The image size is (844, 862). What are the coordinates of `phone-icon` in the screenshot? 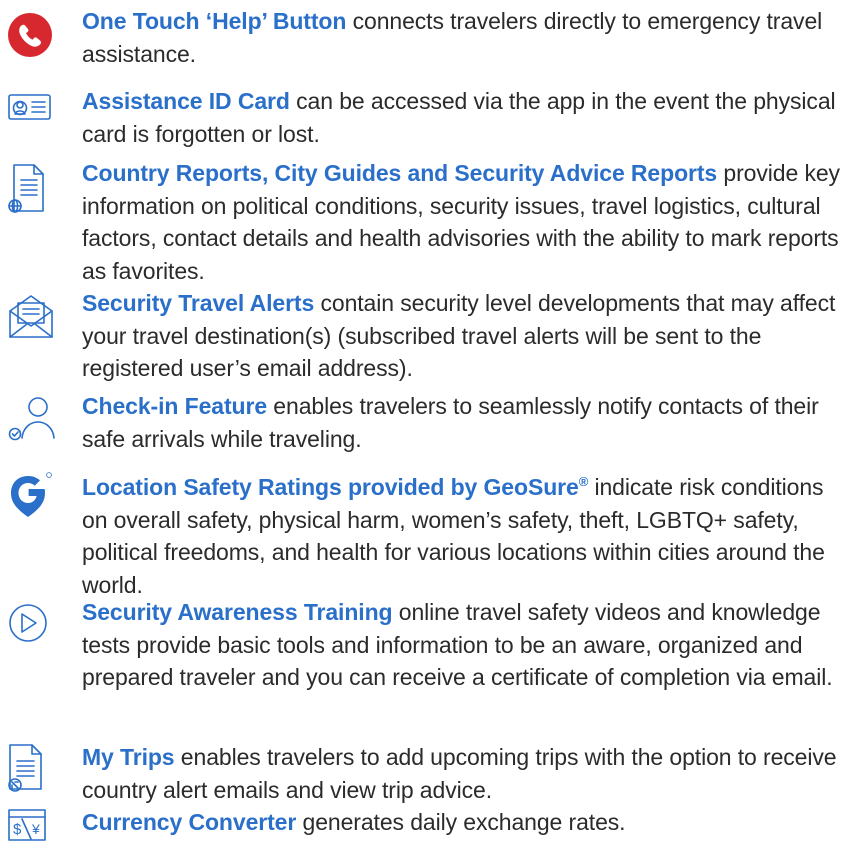 It's located at (32, 33).